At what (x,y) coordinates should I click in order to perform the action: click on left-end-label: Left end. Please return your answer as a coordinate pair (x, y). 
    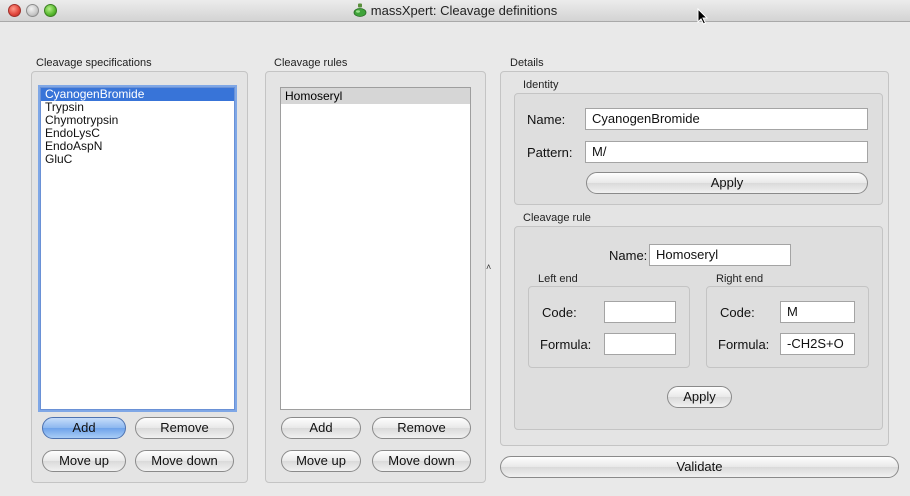
    Looking at the image, I should click on (558, 279).